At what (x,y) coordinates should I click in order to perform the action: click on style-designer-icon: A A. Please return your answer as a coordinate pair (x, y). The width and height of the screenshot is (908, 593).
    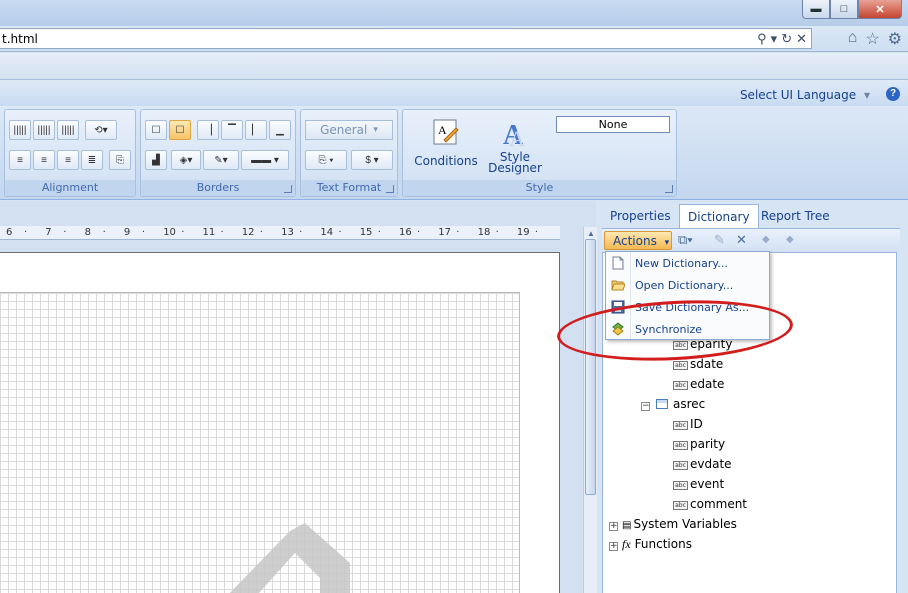
    Looking at the image, I should click on (514, 135).